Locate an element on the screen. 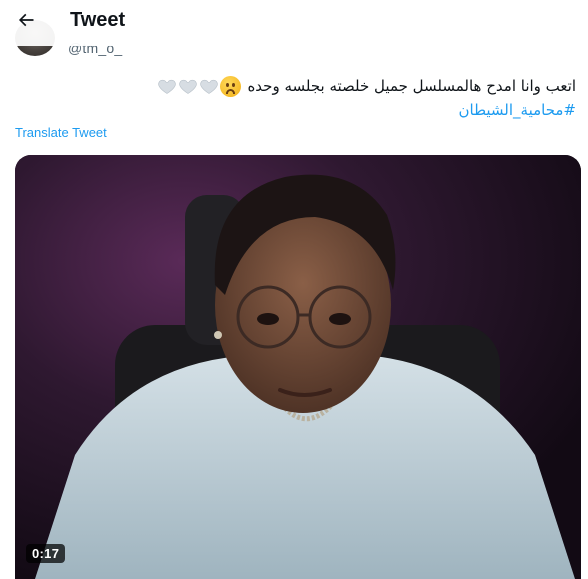 The image size is (588, 579). video-duration: 0:17 is located at coordinates (46, 553).